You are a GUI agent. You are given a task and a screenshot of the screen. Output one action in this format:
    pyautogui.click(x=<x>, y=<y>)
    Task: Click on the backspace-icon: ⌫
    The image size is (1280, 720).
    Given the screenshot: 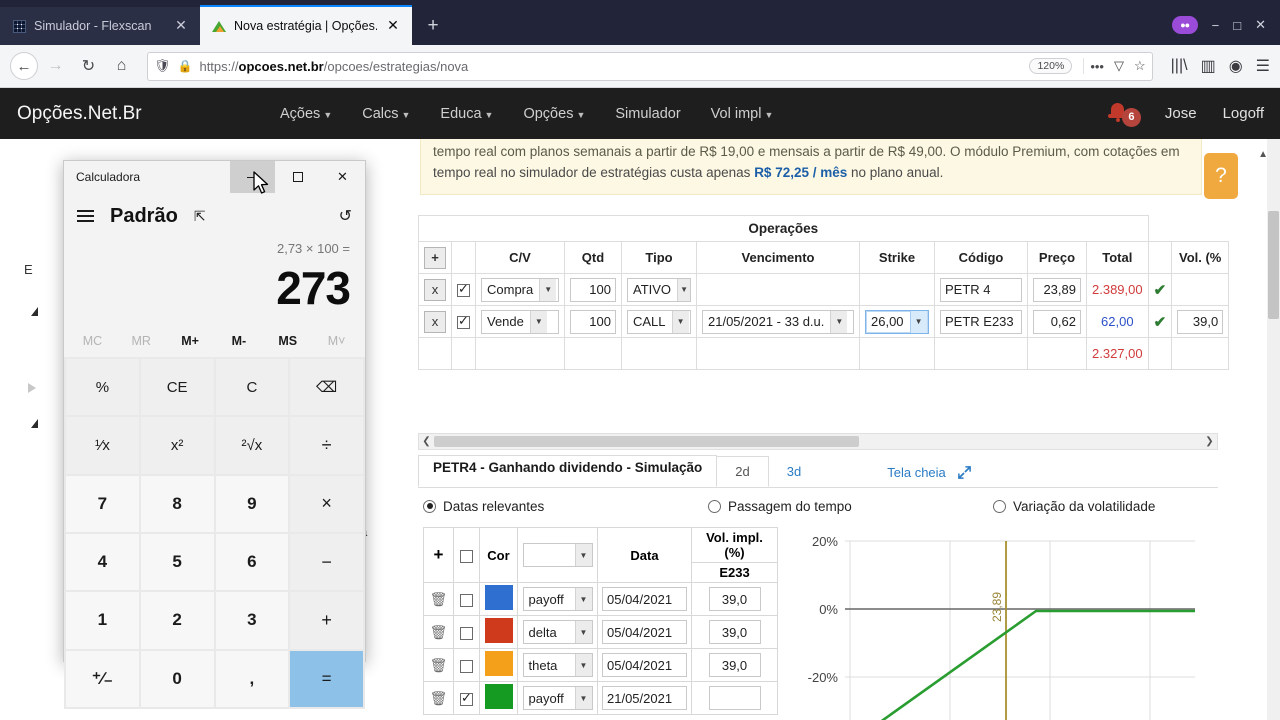 What is the action you would take?
    pyautogui.click(x=326, y=387)
    